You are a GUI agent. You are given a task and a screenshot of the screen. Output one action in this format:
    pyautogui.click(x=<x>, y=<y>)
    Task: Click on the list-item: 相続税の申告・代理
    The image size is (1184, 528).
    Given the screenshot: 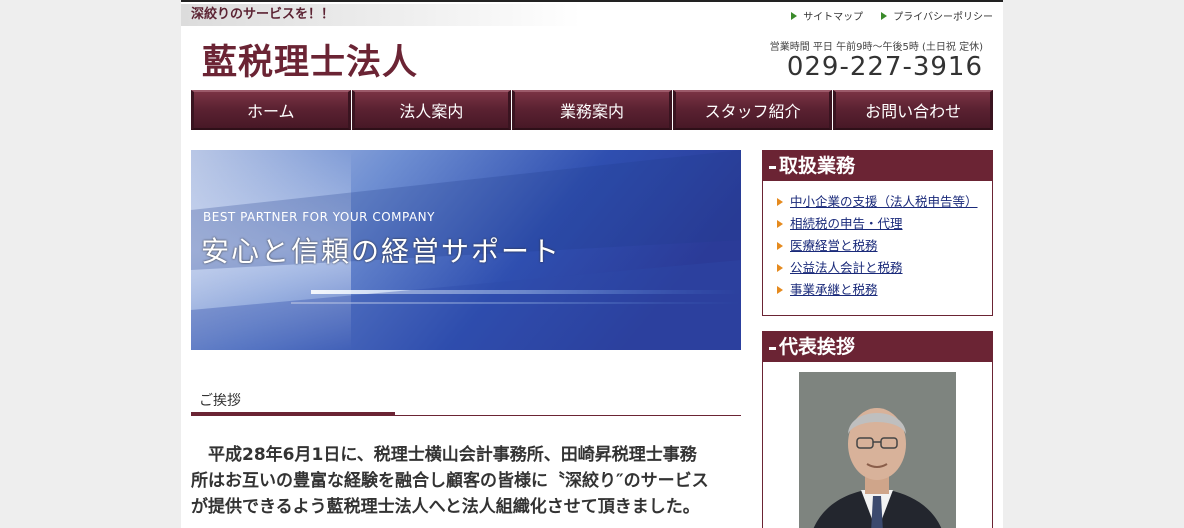 What is the action you would take?
    pyautogui.click(x=884, y=224)
    